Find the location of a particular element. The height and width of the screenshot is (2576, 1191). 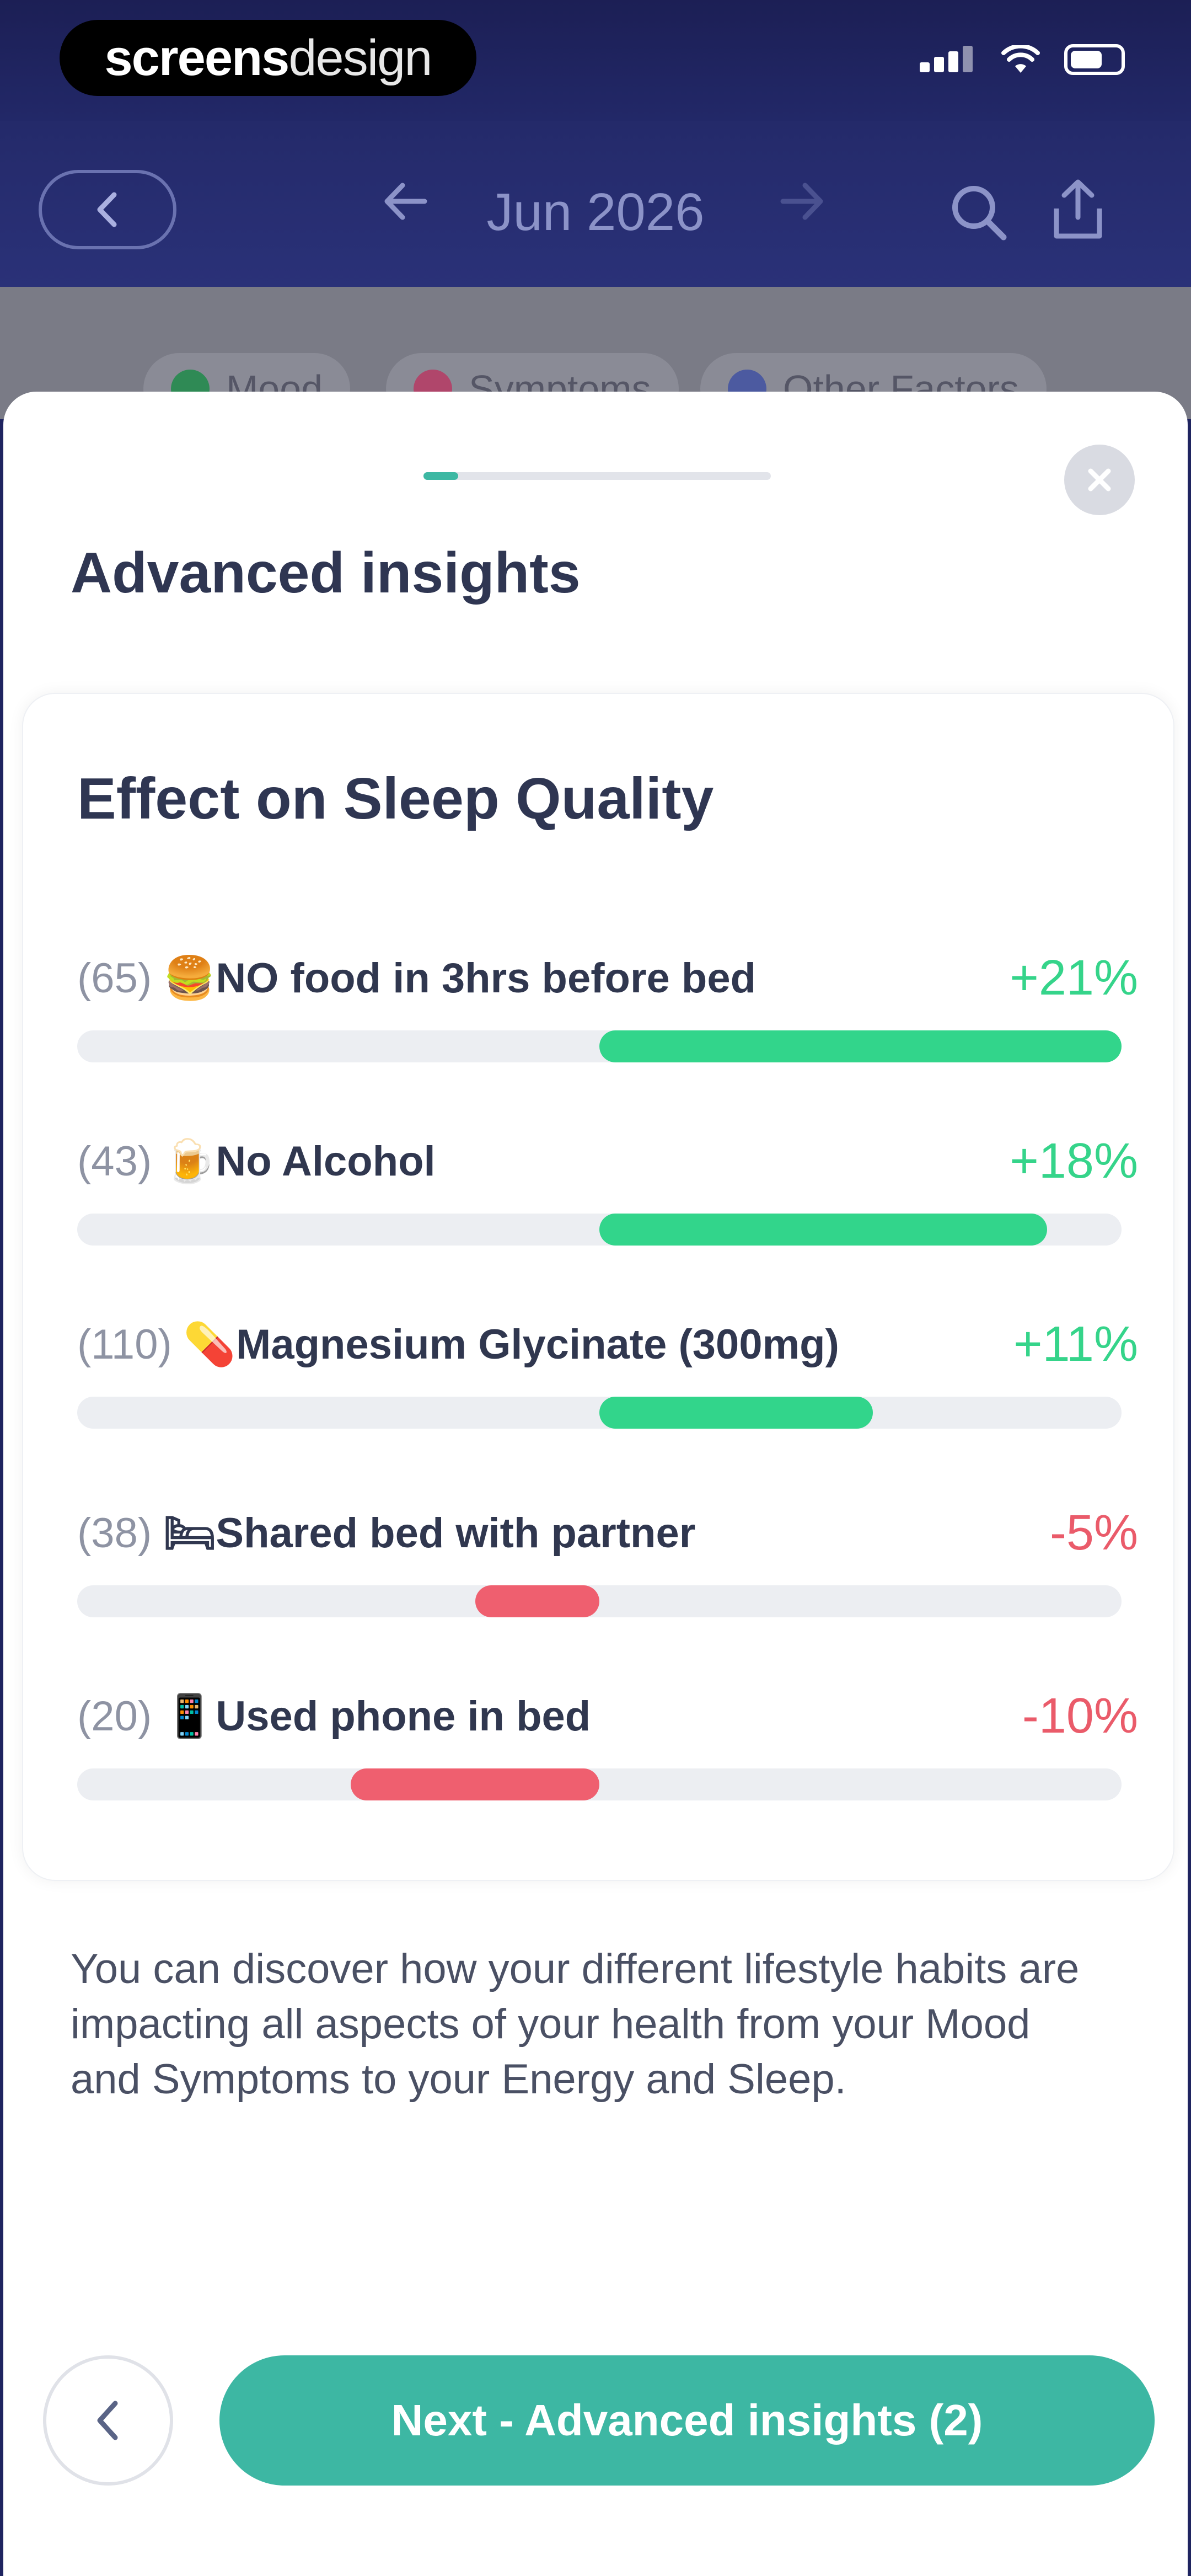

insight-count: (65) is located at coordinates (114, 978).